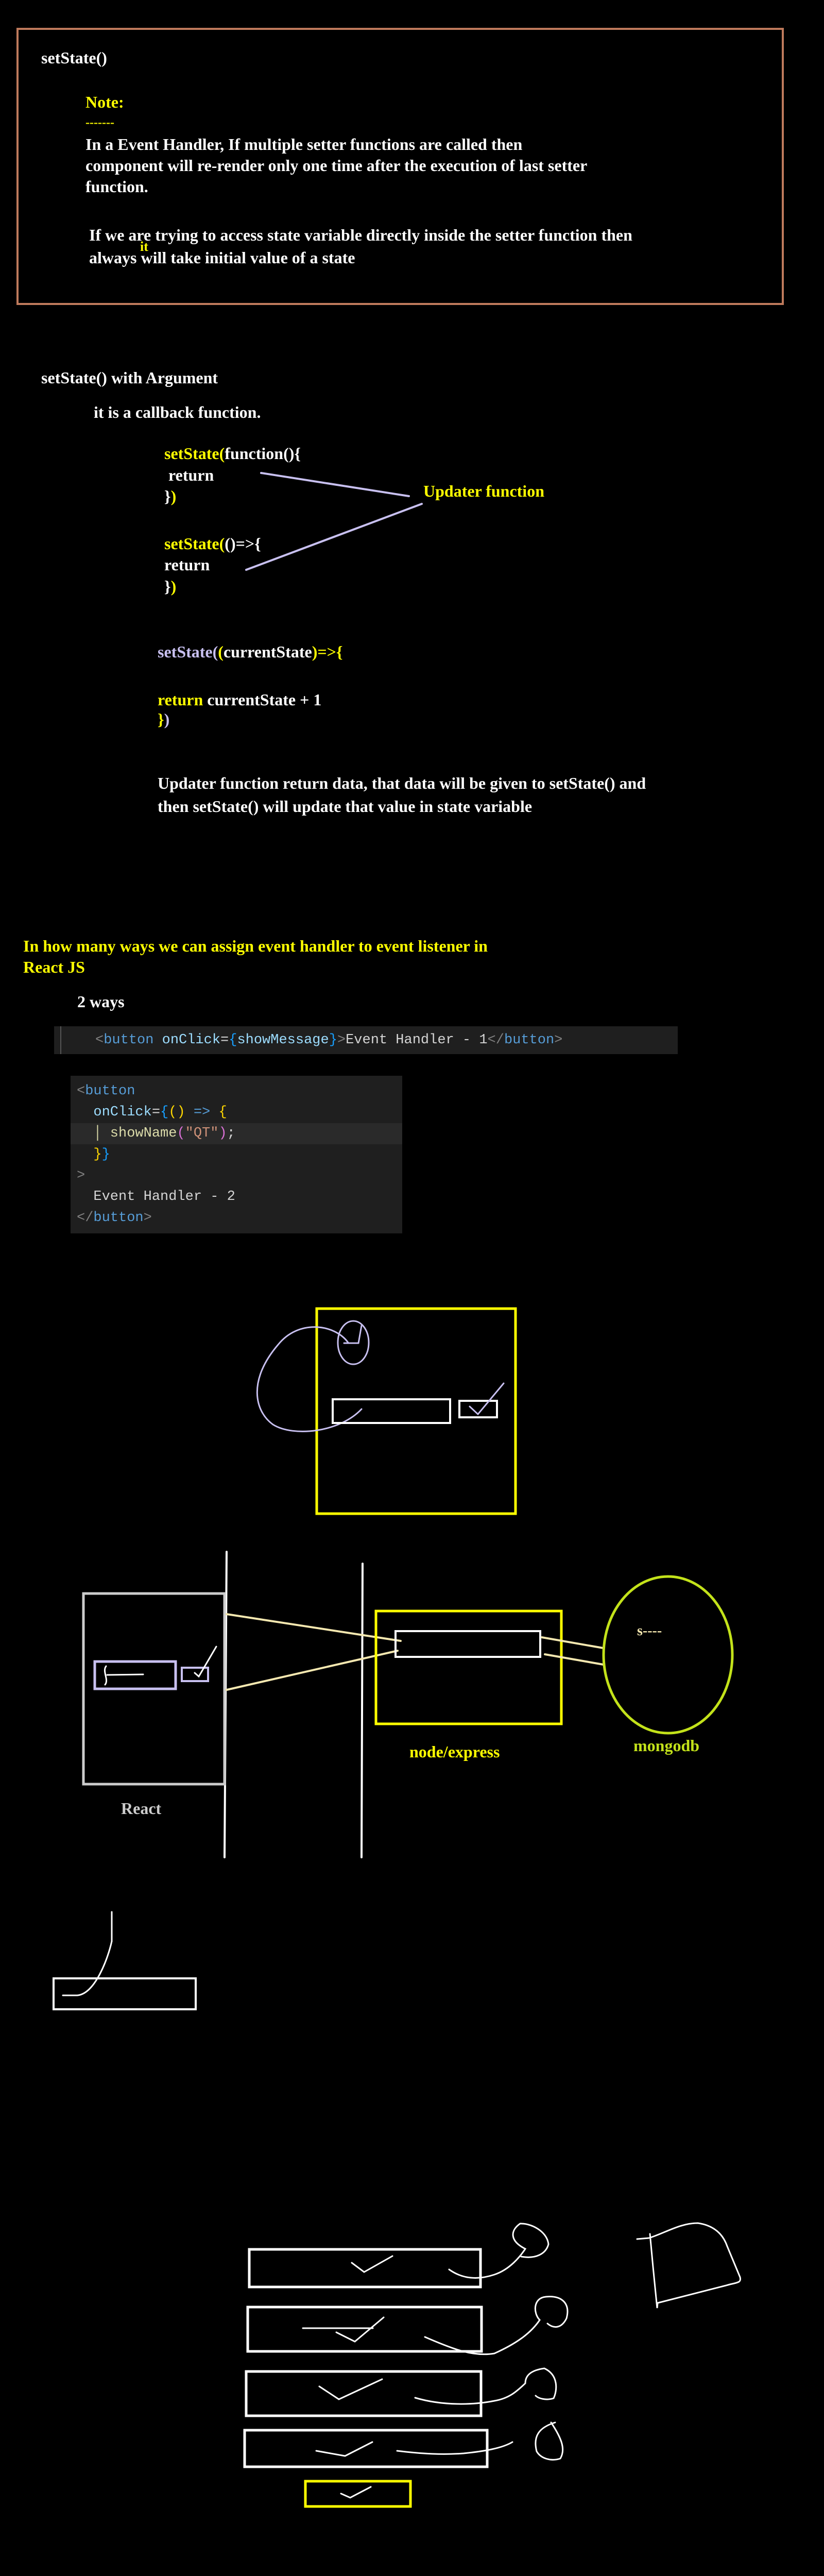 The height and width of the screenshot is (2576, 824). What do you see at coordinates (88, 1968) in the screenshot?
I see `pointer-curve` at bounding box center [88, 1968].